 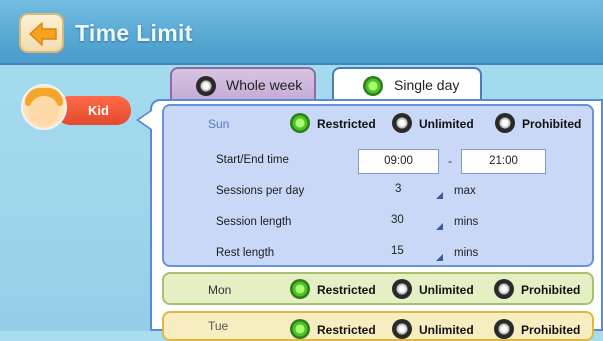 I want to click on profile-button: Kid, so click(x=93, y=110).